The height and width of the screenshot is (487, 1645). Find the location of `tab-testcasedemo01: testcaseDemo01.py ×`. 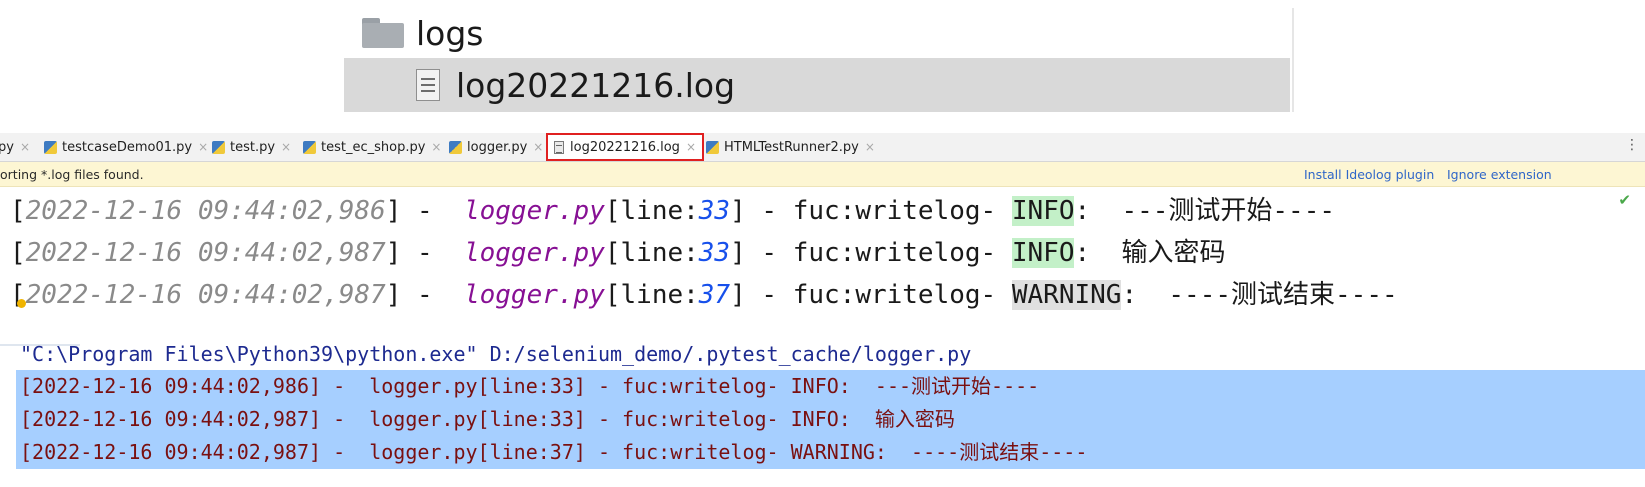

tab-testcasedemo01: testcaseDemo01.py × is located at coordinates (126, 147).